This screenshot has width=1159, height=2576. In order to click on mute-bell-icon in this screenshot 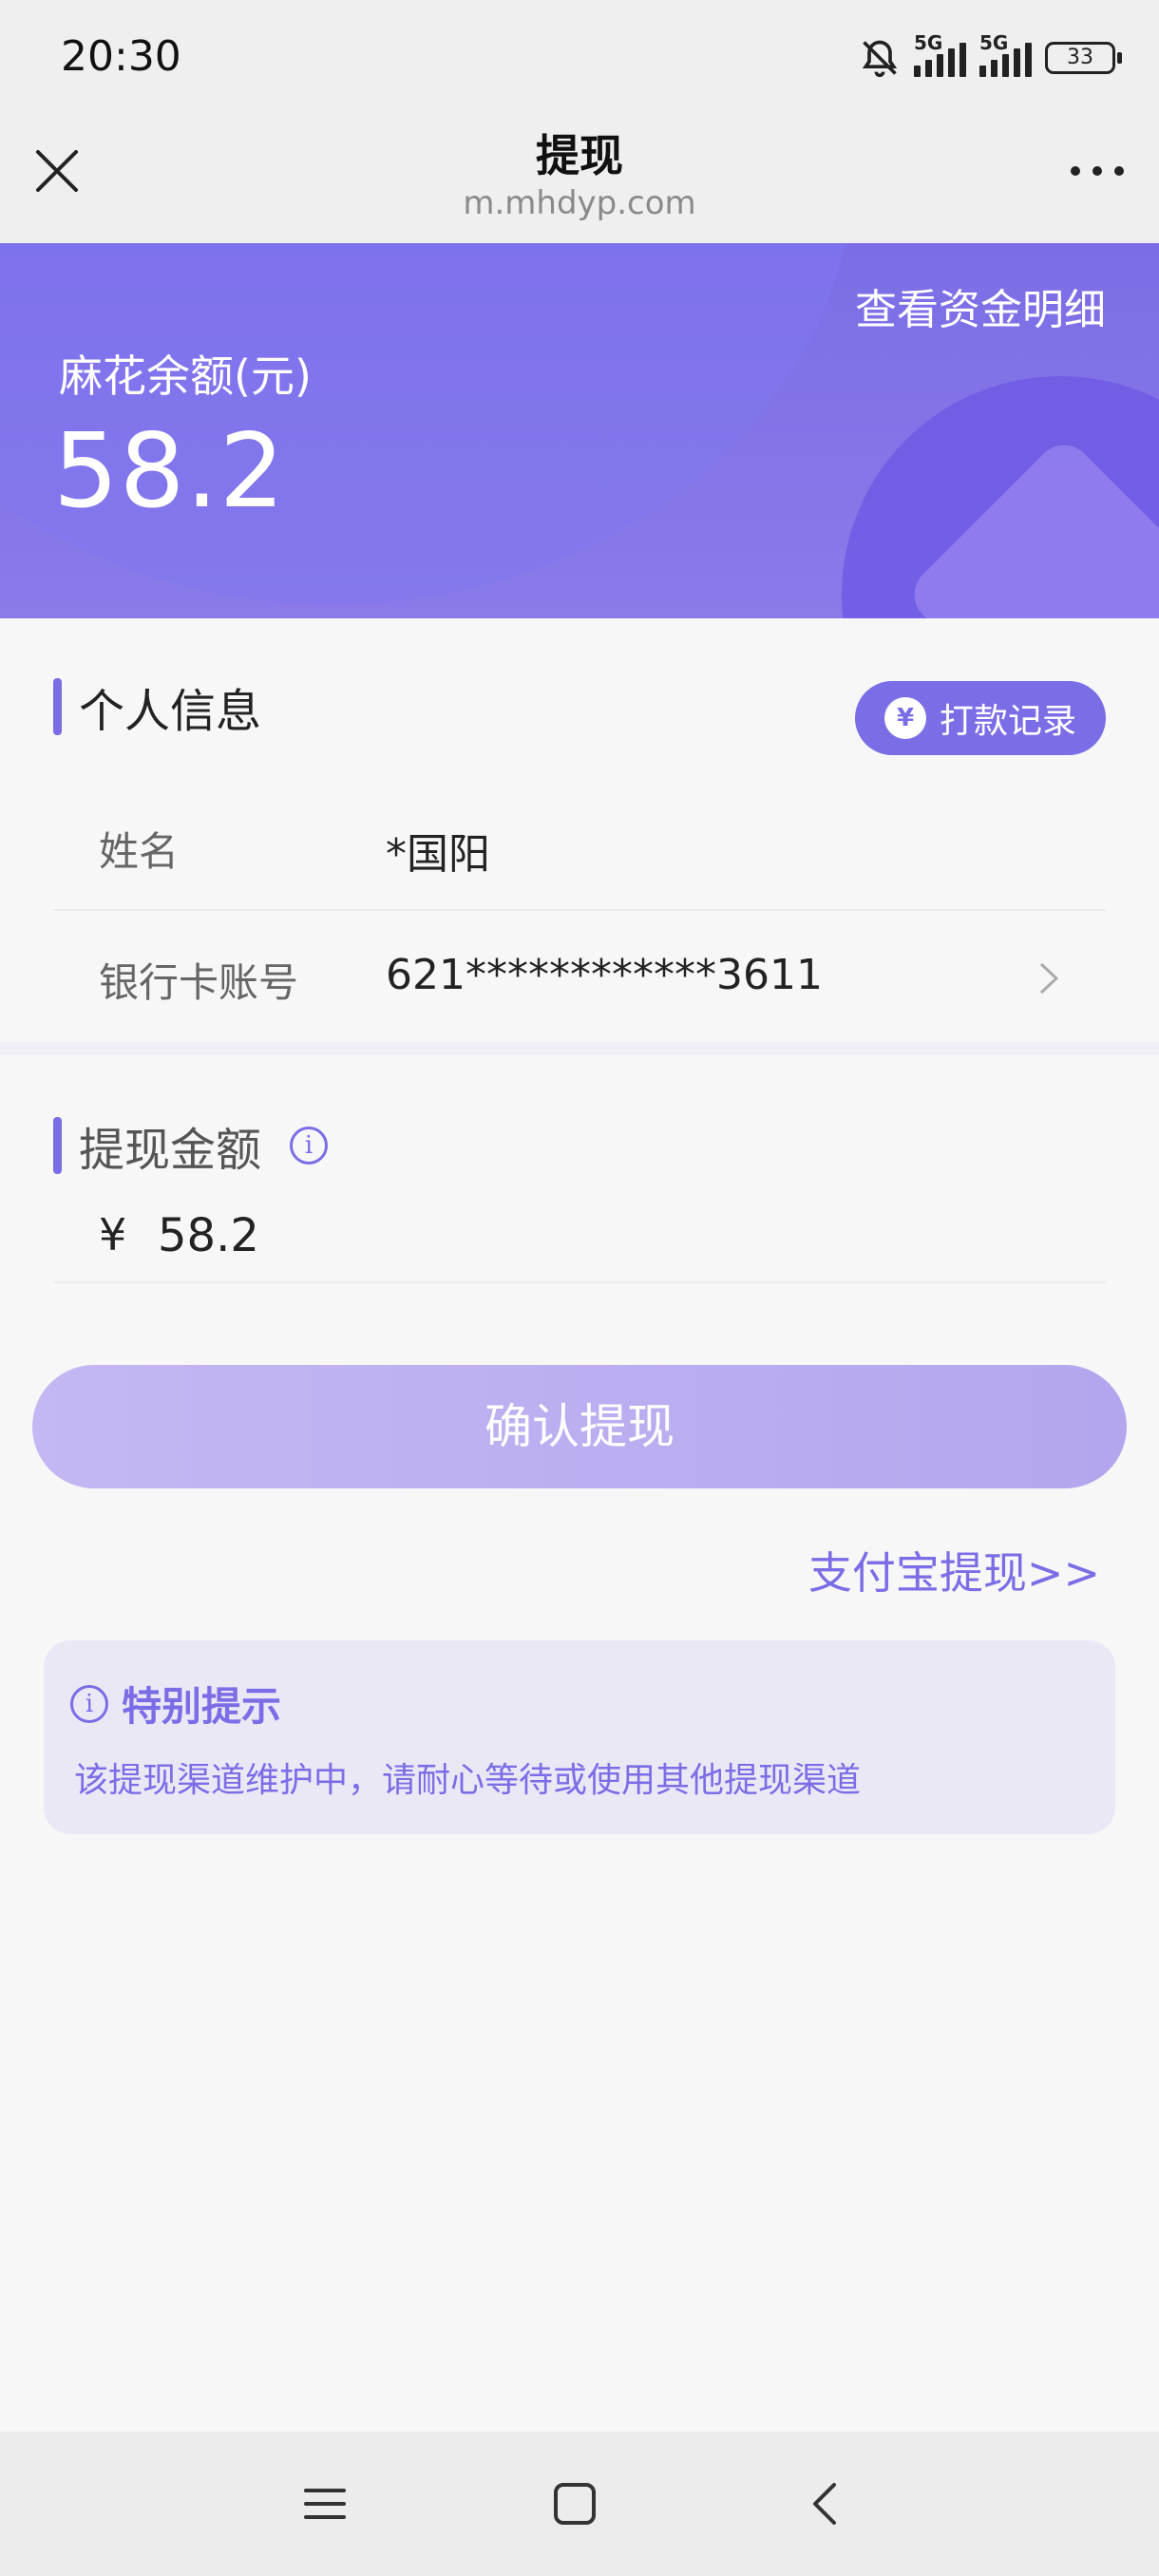, I will do `click(880, 59)`.